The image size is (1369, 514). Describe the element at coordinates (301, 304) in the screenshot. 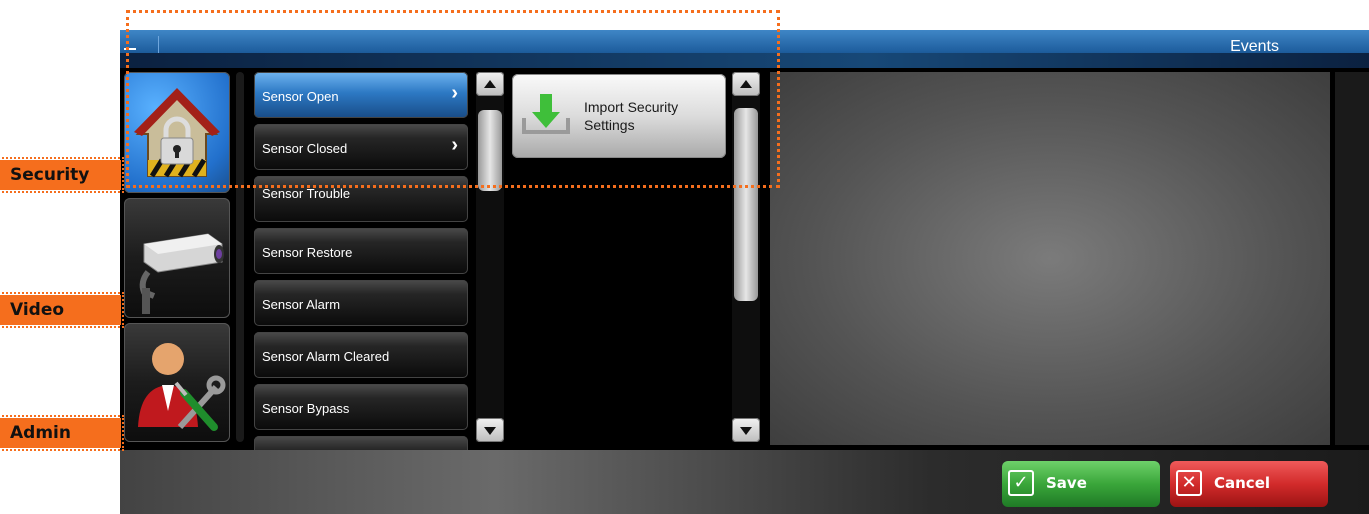

I see `list-item-label: Sensor Alarm` at that location.